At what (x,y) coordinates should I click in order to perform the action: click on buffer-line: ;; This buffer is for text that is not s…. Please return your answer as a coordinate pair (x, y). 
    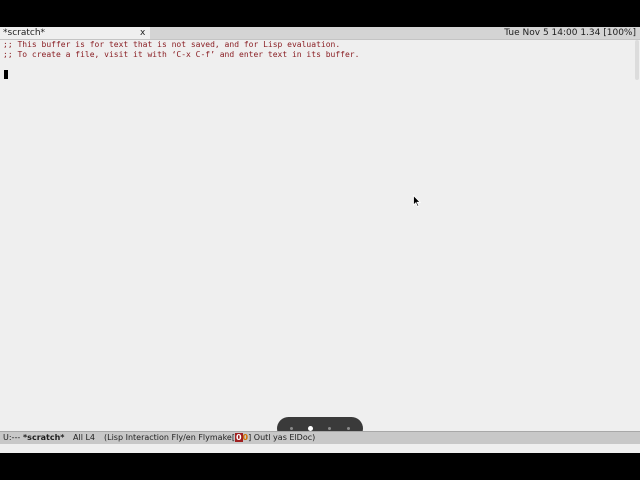
    Looking at the image, I should click on (172, 44).